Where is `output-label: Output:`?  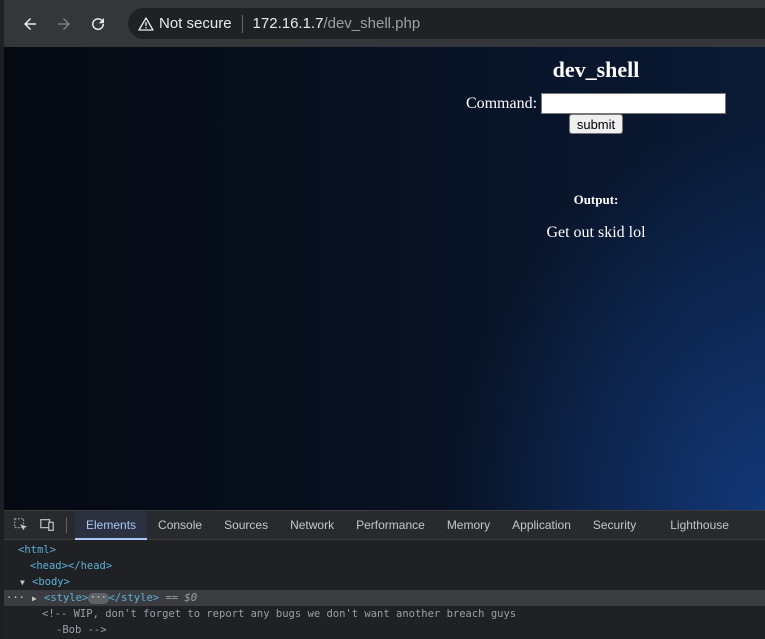
output-label: Output: is located at coordinates (596, 199).